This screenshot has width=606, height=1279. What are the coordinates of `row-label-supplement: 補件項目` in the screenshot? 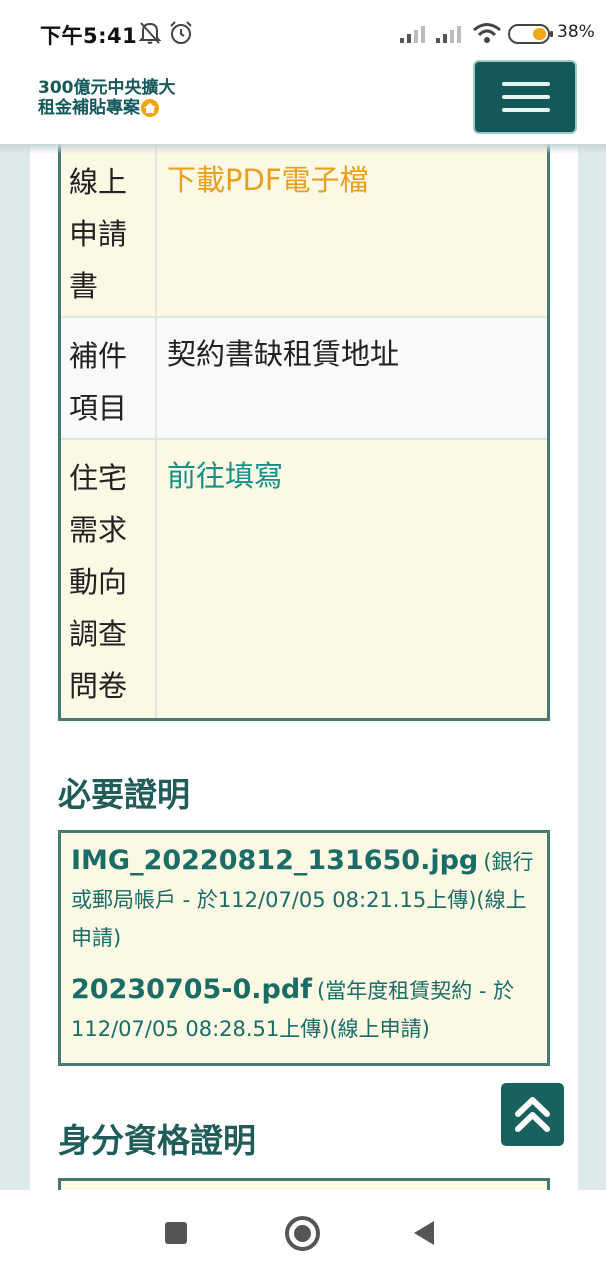 It's located at (109, 378).